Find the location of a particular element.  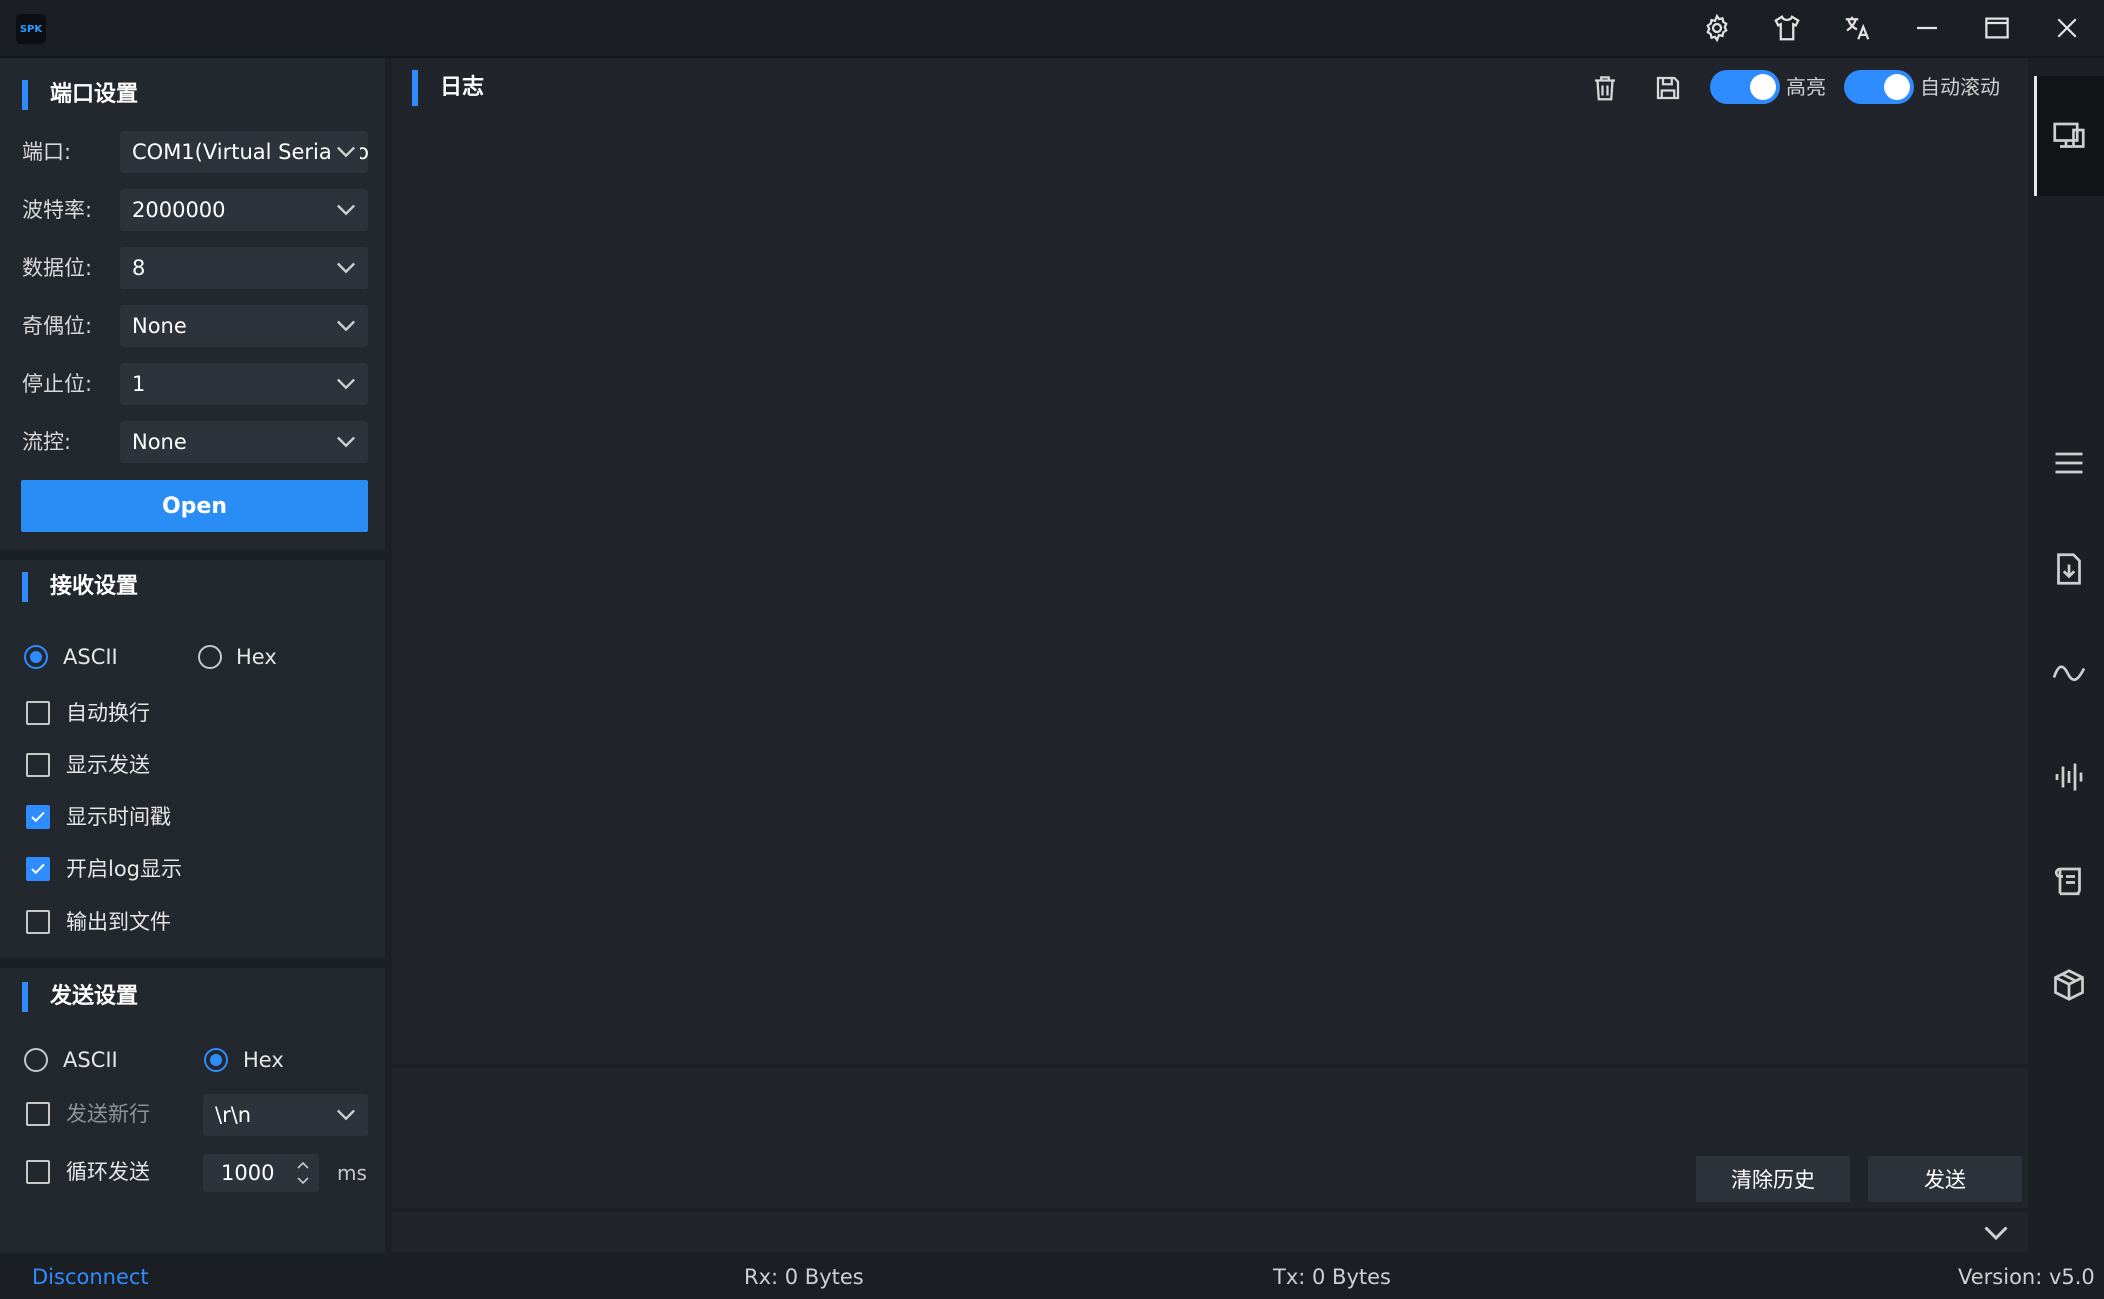

send-newline-checkbox is located at coordinates (38, 1114).